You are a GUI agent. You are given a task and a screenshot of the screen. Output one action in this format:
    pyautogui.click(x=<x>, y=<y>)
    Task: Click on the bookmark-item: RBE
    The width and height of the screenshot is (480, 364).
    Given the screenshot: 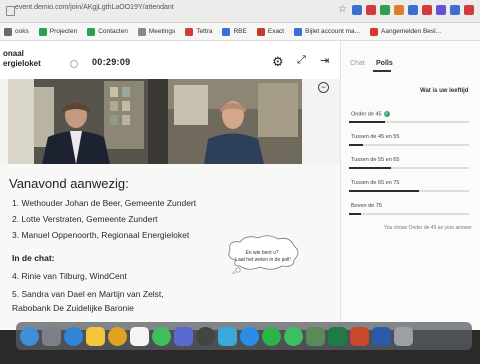 What is the action you would take?
    pyautogui.click(x=234, y=31)
    